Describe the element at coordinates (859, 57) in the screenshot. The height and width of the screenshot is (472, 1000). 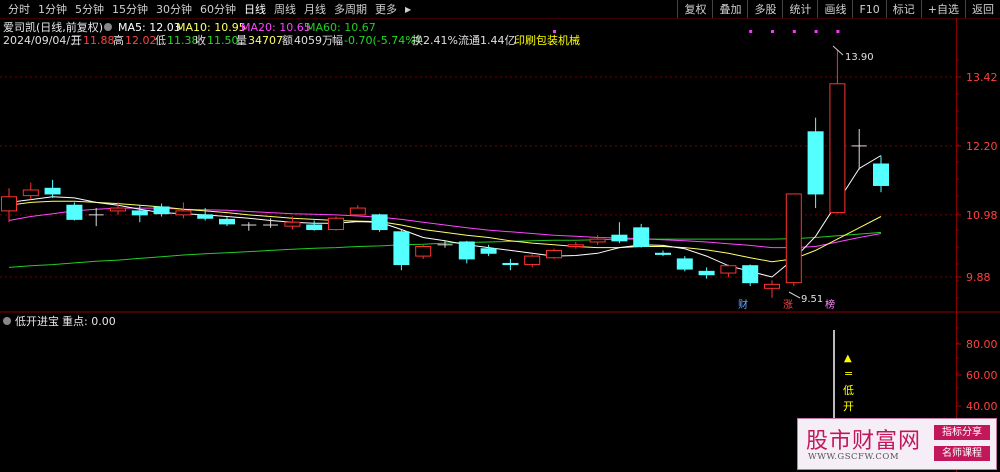
I see `high-price-label: 13.90` at that location.